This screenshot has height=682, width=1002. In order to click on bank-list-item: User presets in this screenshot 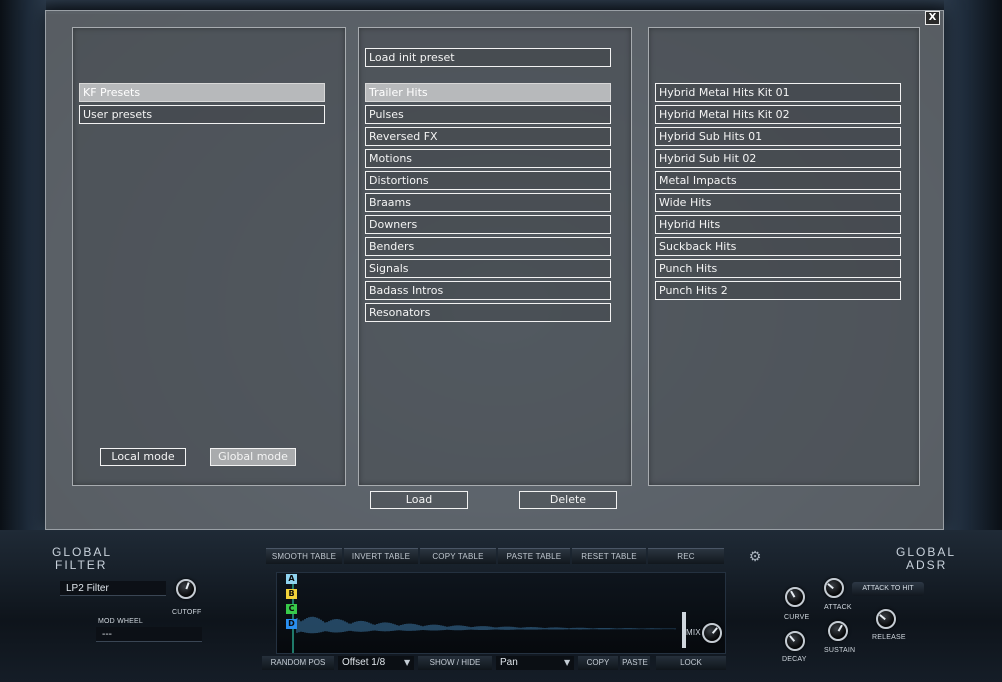, I will do `click(202, 114)`.